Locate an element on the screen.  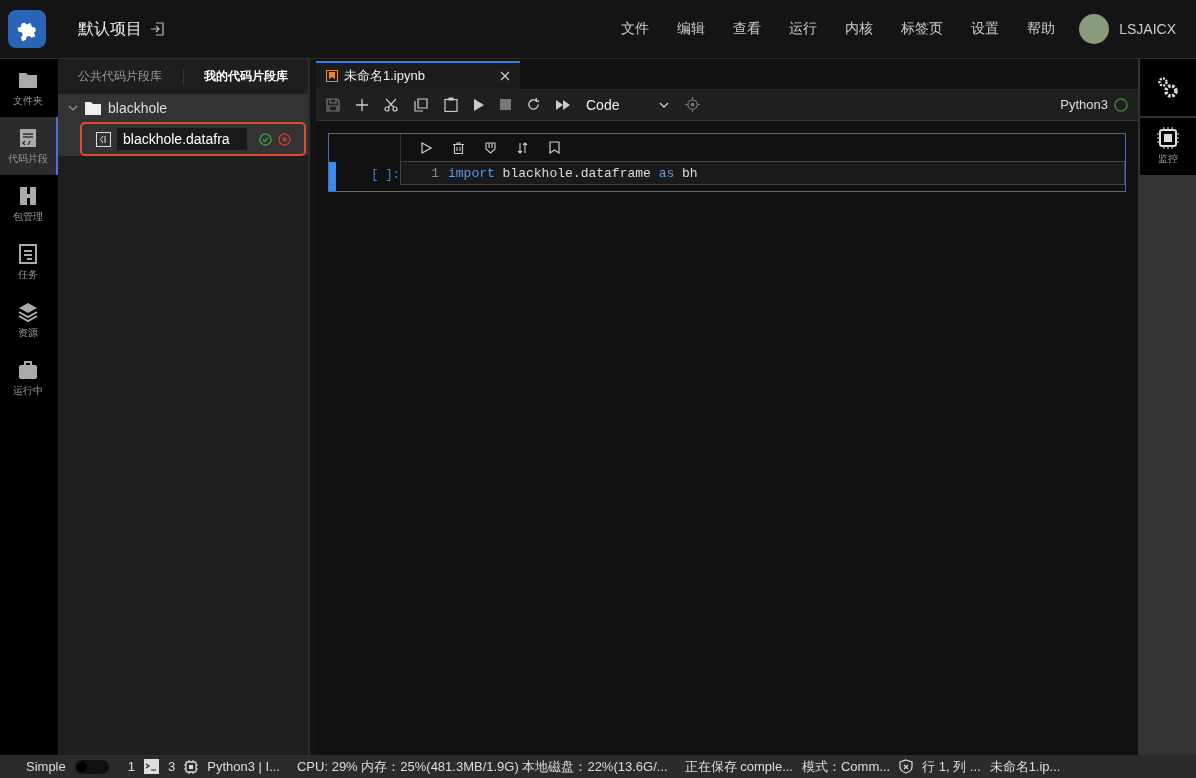
settings-button is located at coordinates (1168, 87).